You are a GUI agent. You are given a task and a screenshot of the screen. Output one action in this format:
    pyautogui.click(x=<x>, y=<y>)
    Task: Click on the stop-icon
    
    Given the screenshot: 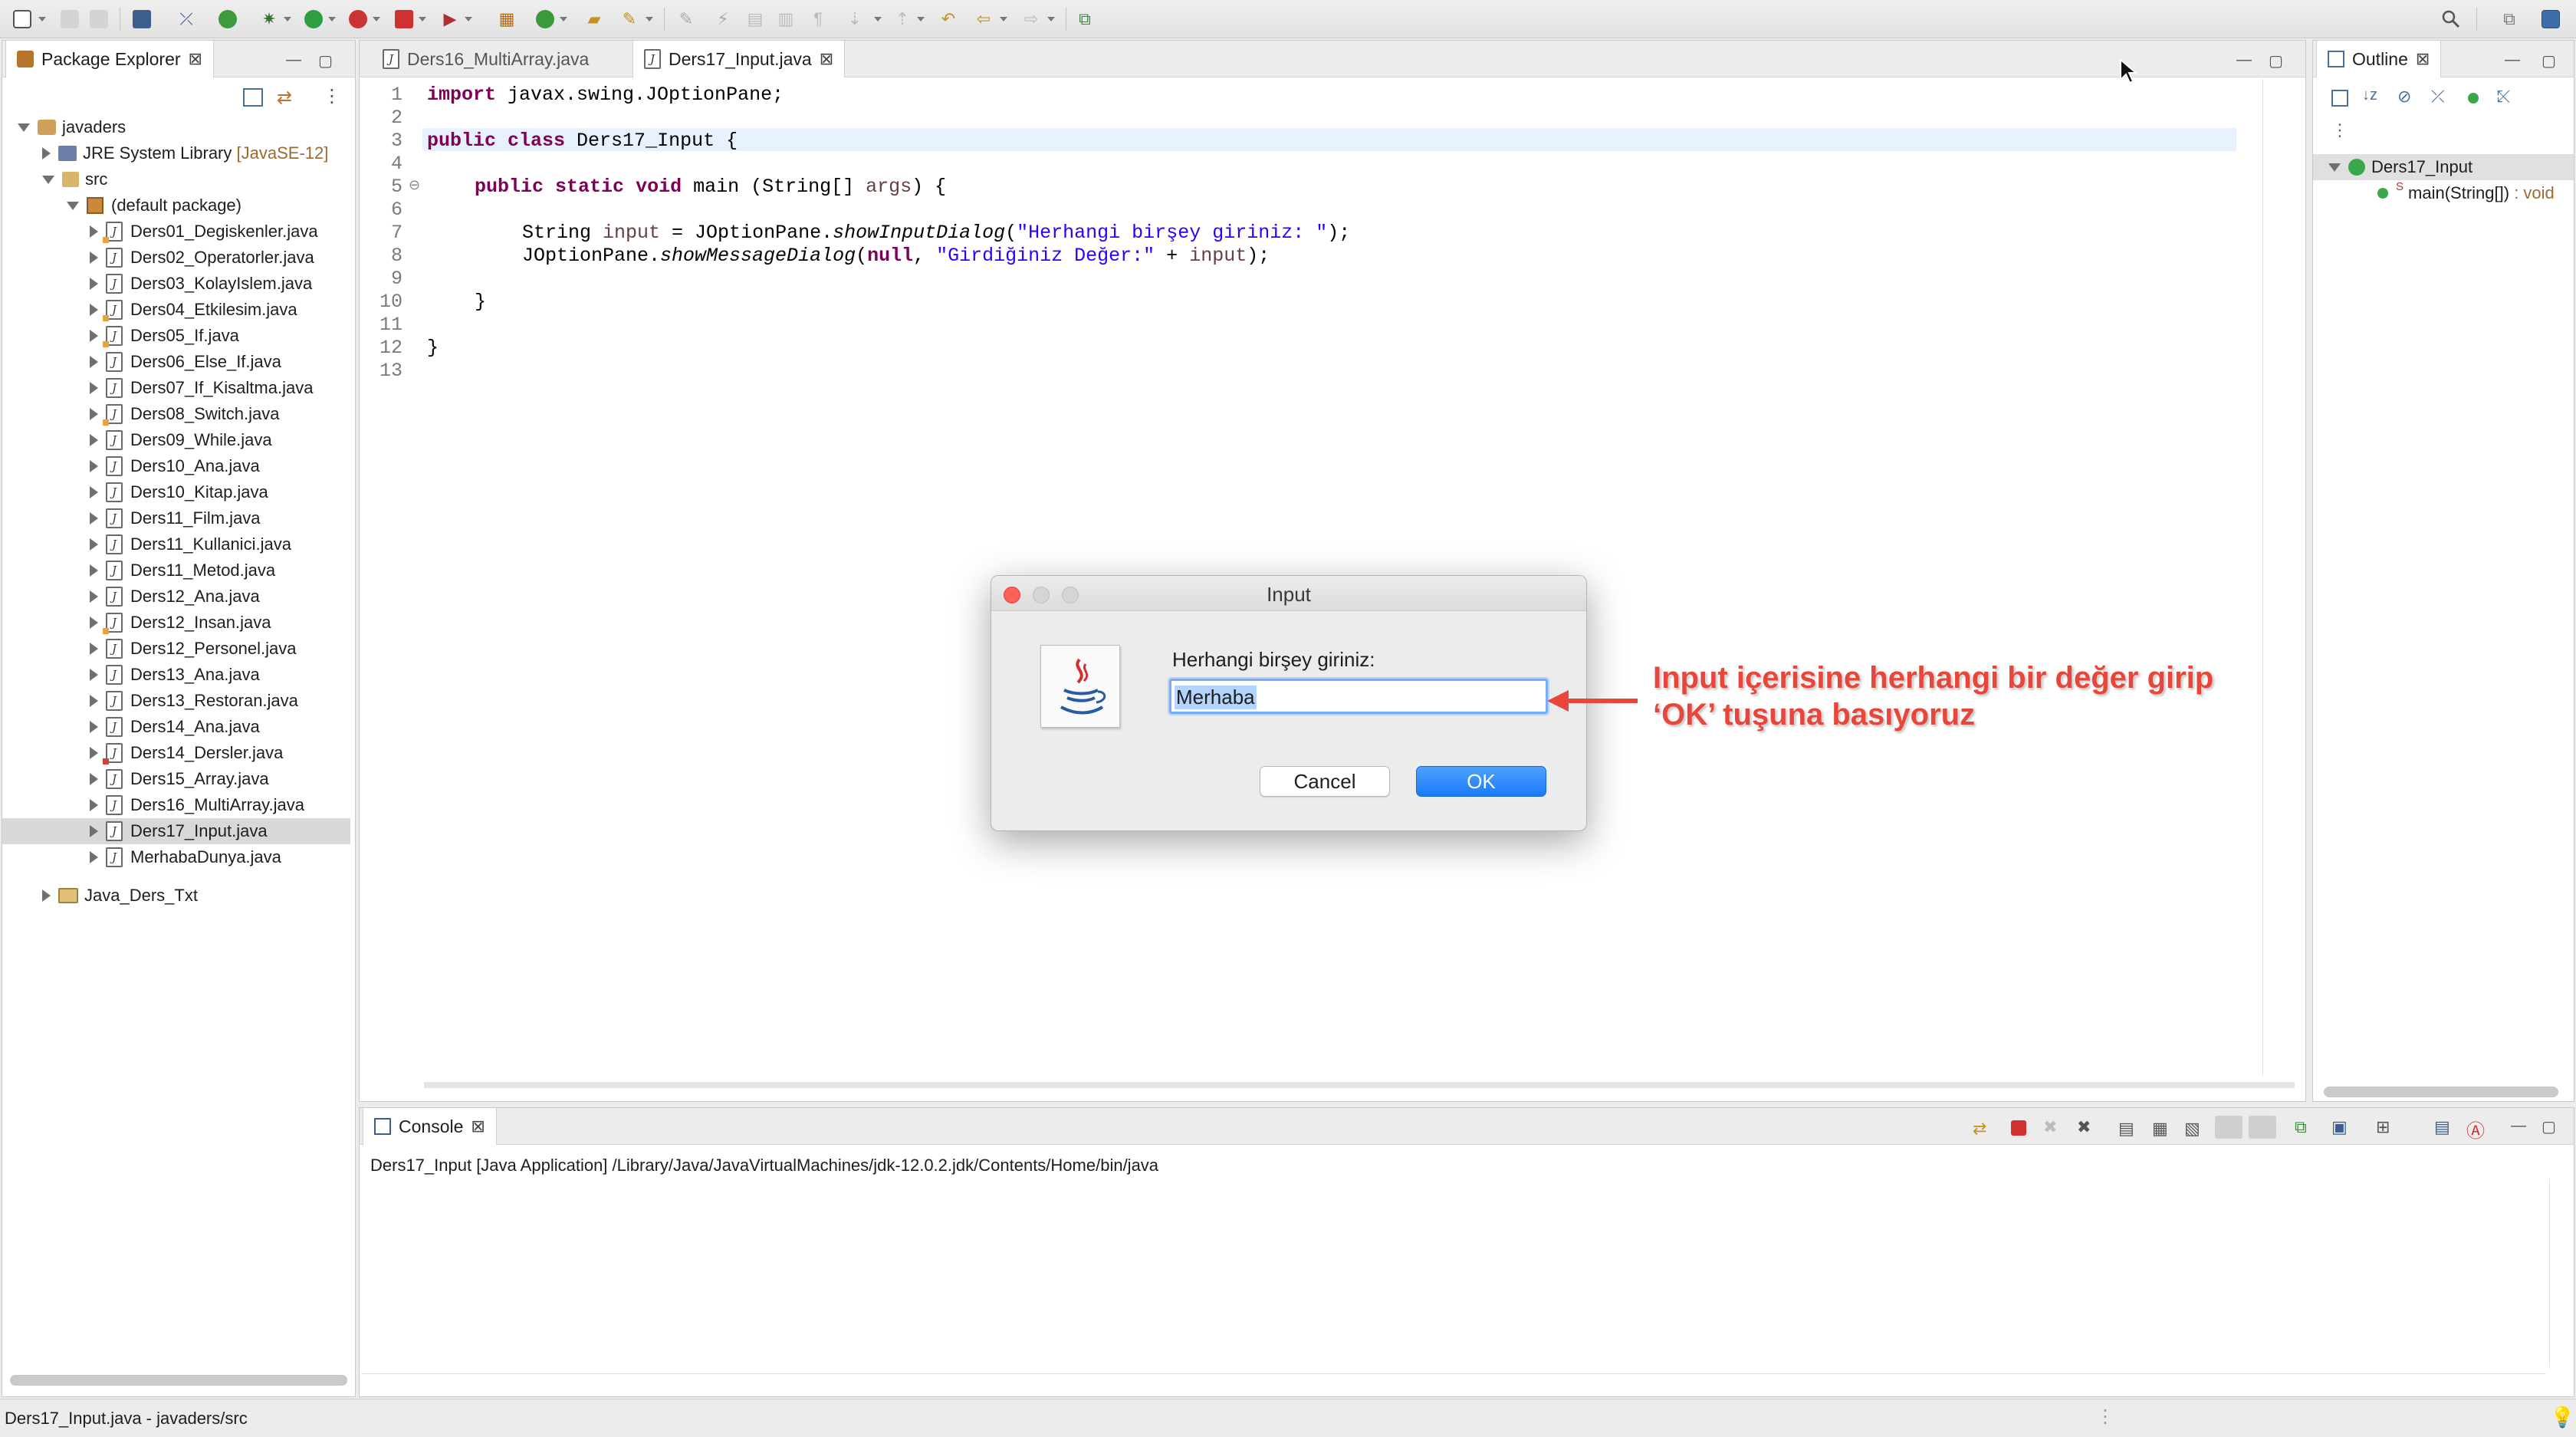 What is the action you would take?
    pyautogui.click(x=404, y=19)
    